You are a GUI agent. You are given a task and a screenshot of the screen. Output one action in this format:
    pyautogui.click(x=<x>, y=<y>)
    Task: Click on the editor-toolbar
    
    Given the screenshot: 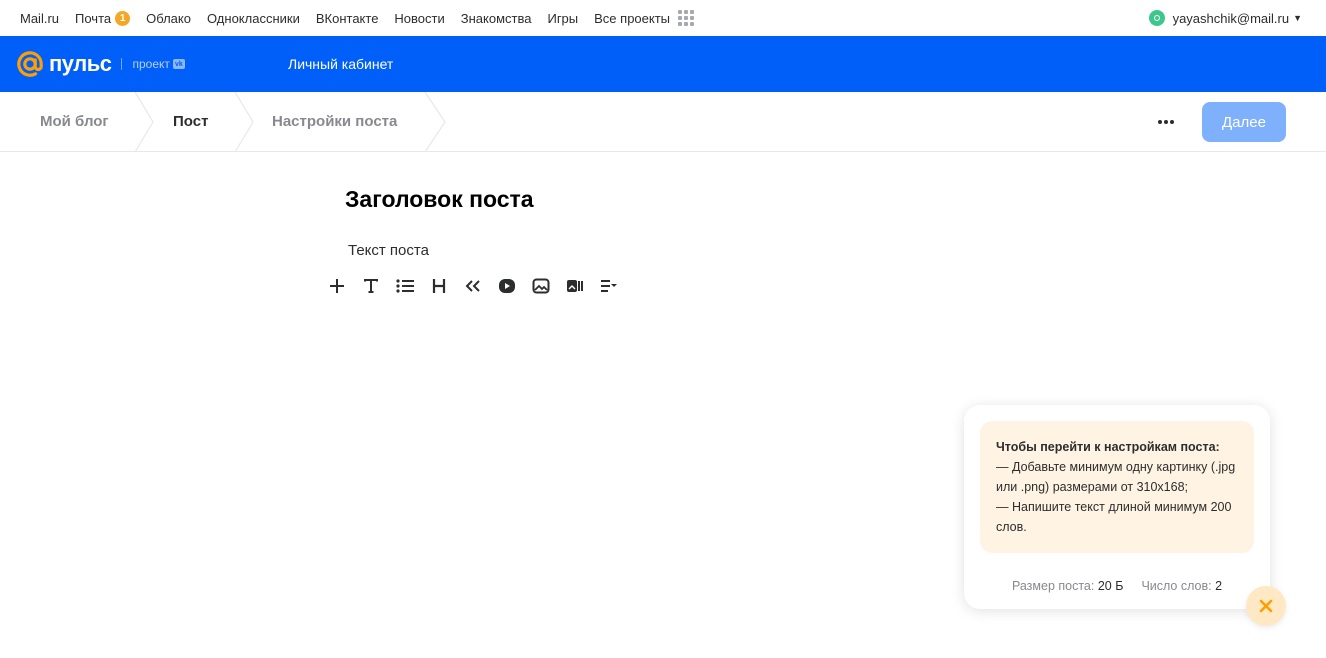 What is the action you would take?
    pyautogui.click(x=473, y=286)
    